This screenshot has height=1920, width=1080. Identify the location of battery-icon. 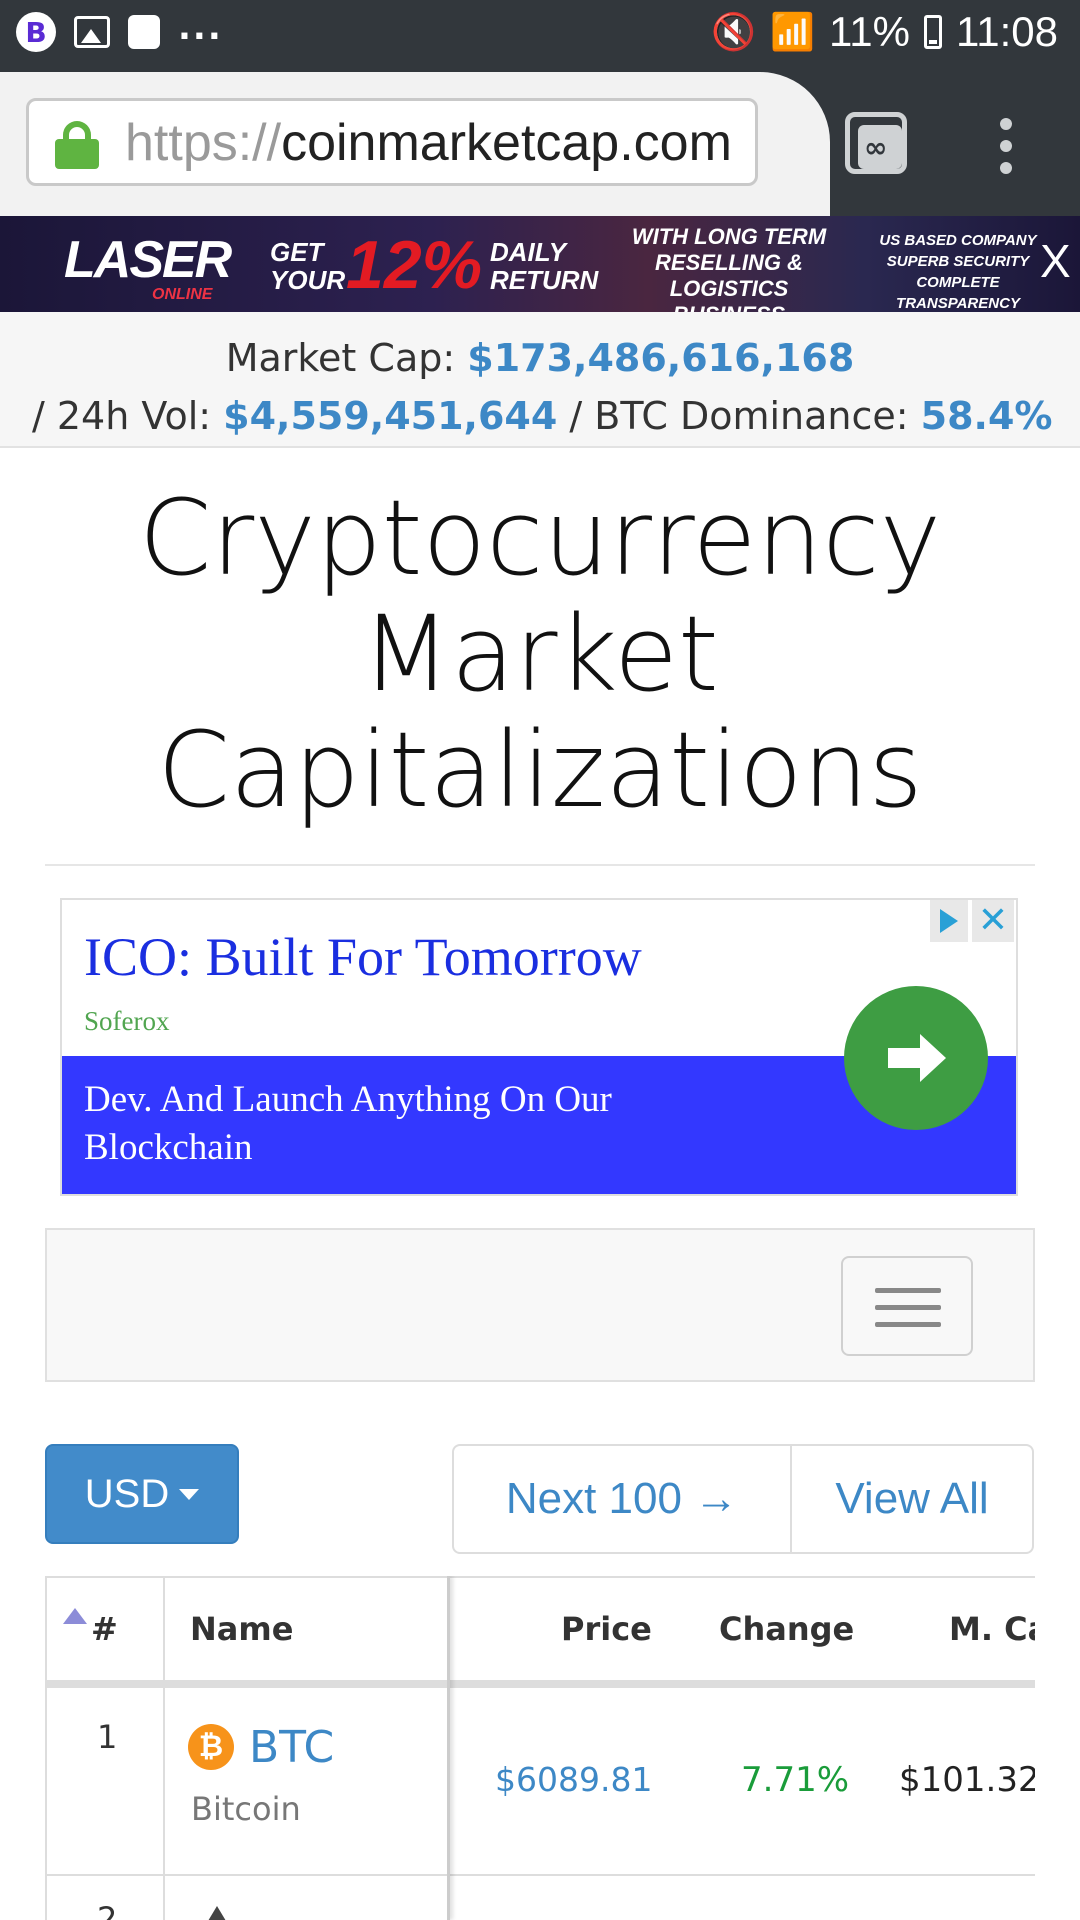
(933, 32).